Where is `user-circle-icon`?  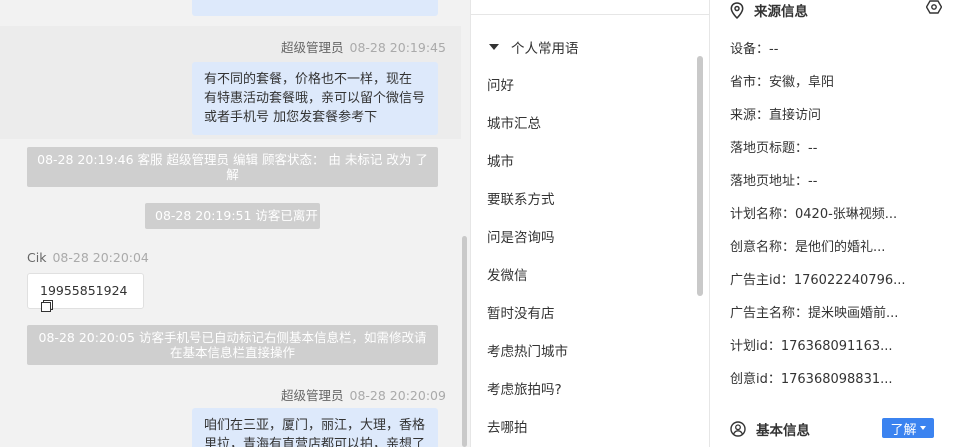
user-circle-icon is located at coordinates (738, 429).